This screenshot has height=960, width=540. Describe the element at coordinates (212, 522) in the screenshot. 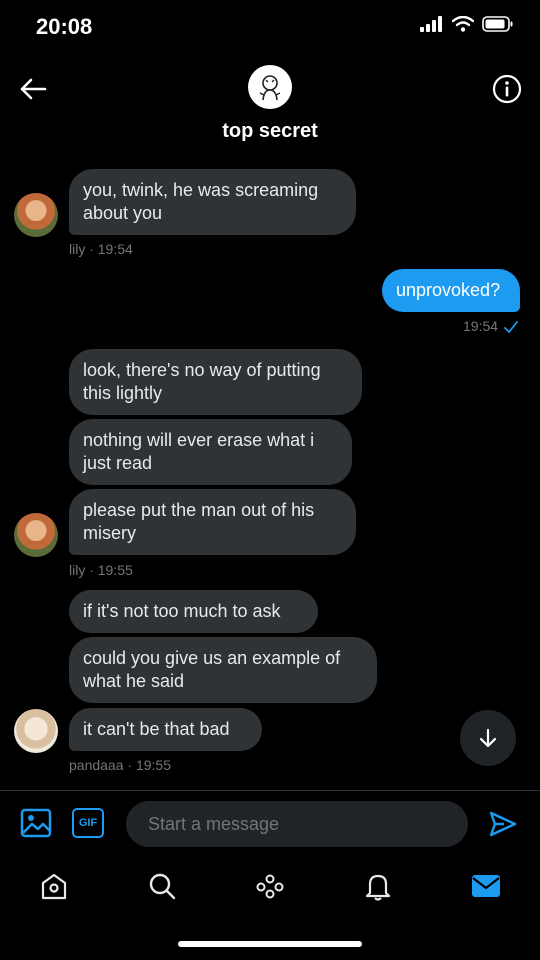

I see `message-bubble: please put the man out of his misery` at that location.